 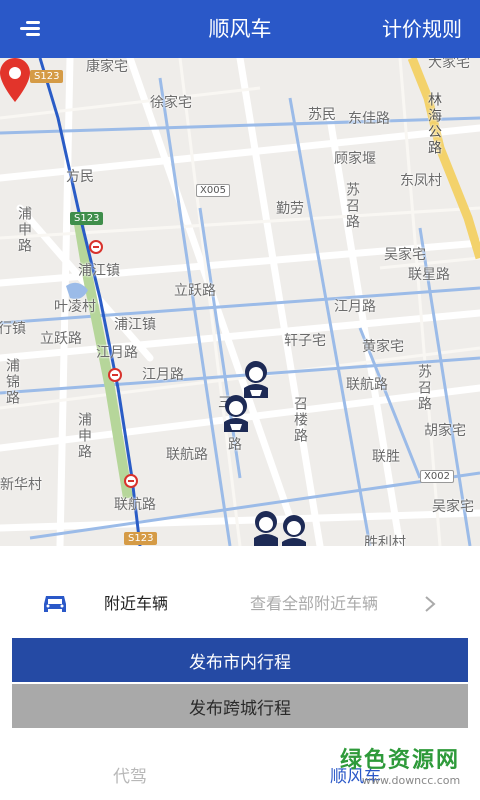 What do you see at coordinates (136, 603) in the screenshot?
I see `nearby-vehicles-label: 附近车辆` at bounding box center [136, 603].